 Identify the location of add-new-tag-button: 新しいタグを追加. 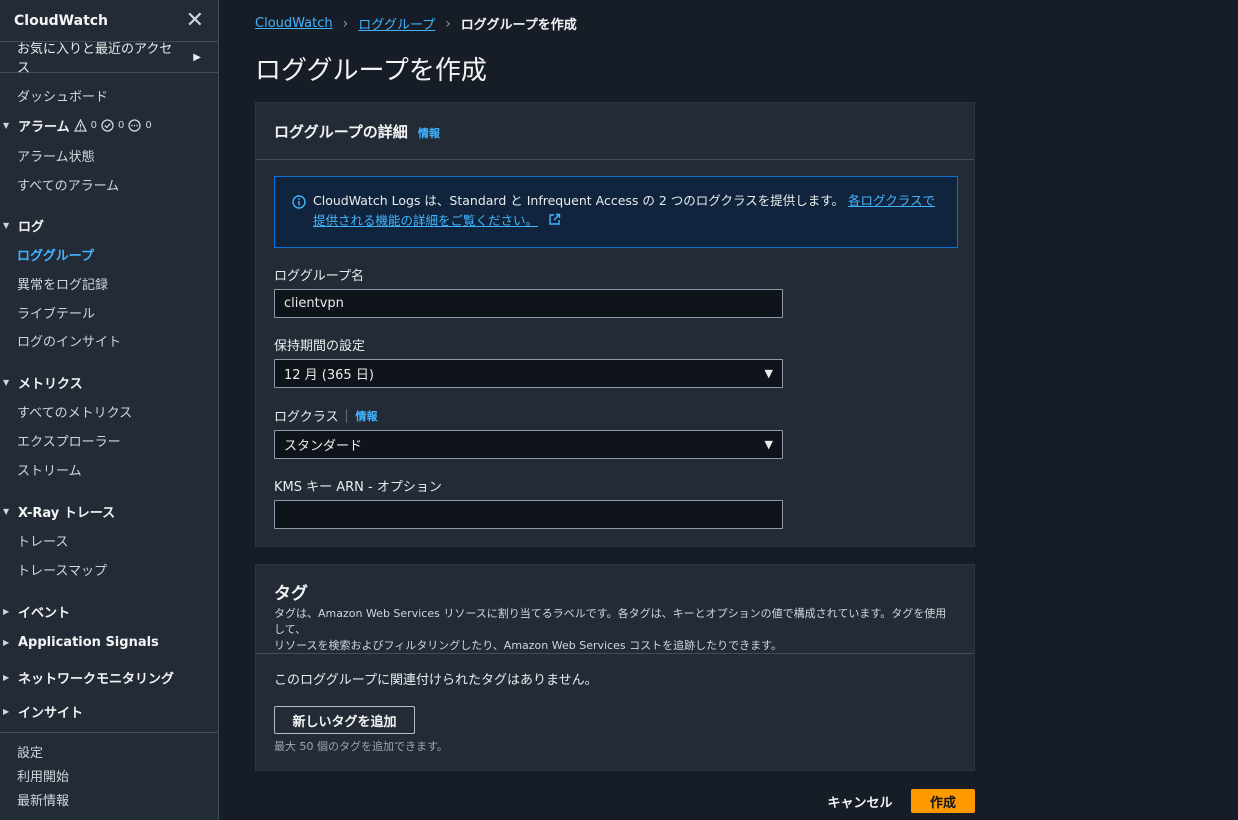
(344, 720).